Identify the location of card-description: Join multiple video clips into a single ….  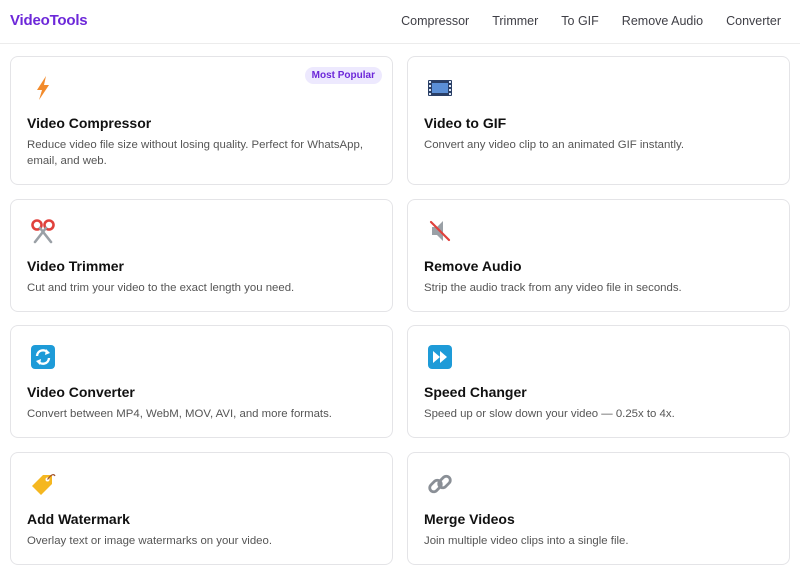
(526, 541).